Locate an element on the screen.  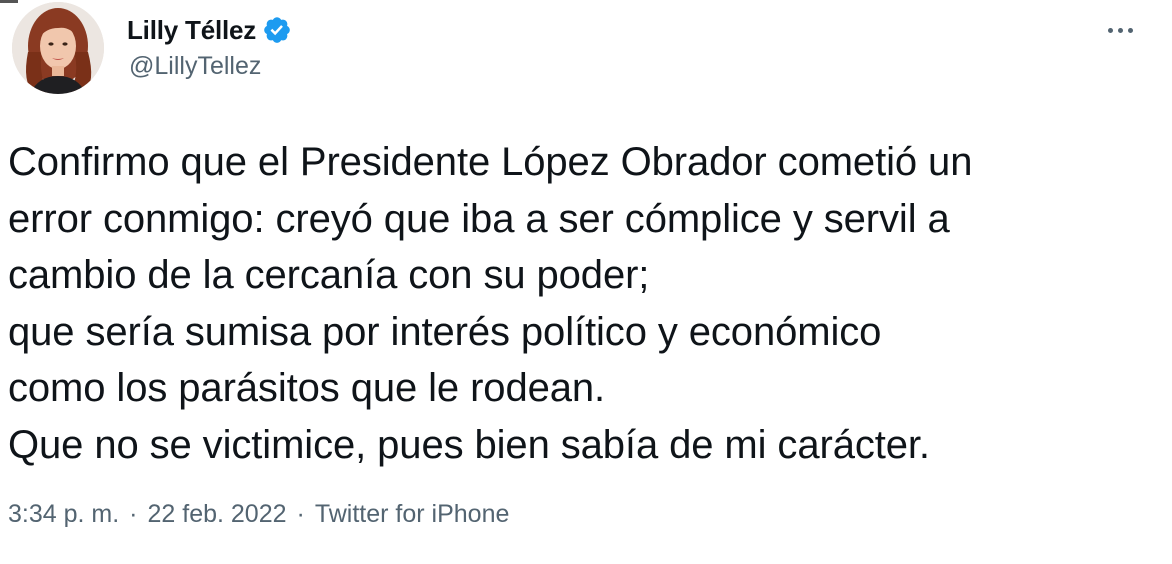
author-name-row: Lilly Téllez is located at coordinates (209, 30).